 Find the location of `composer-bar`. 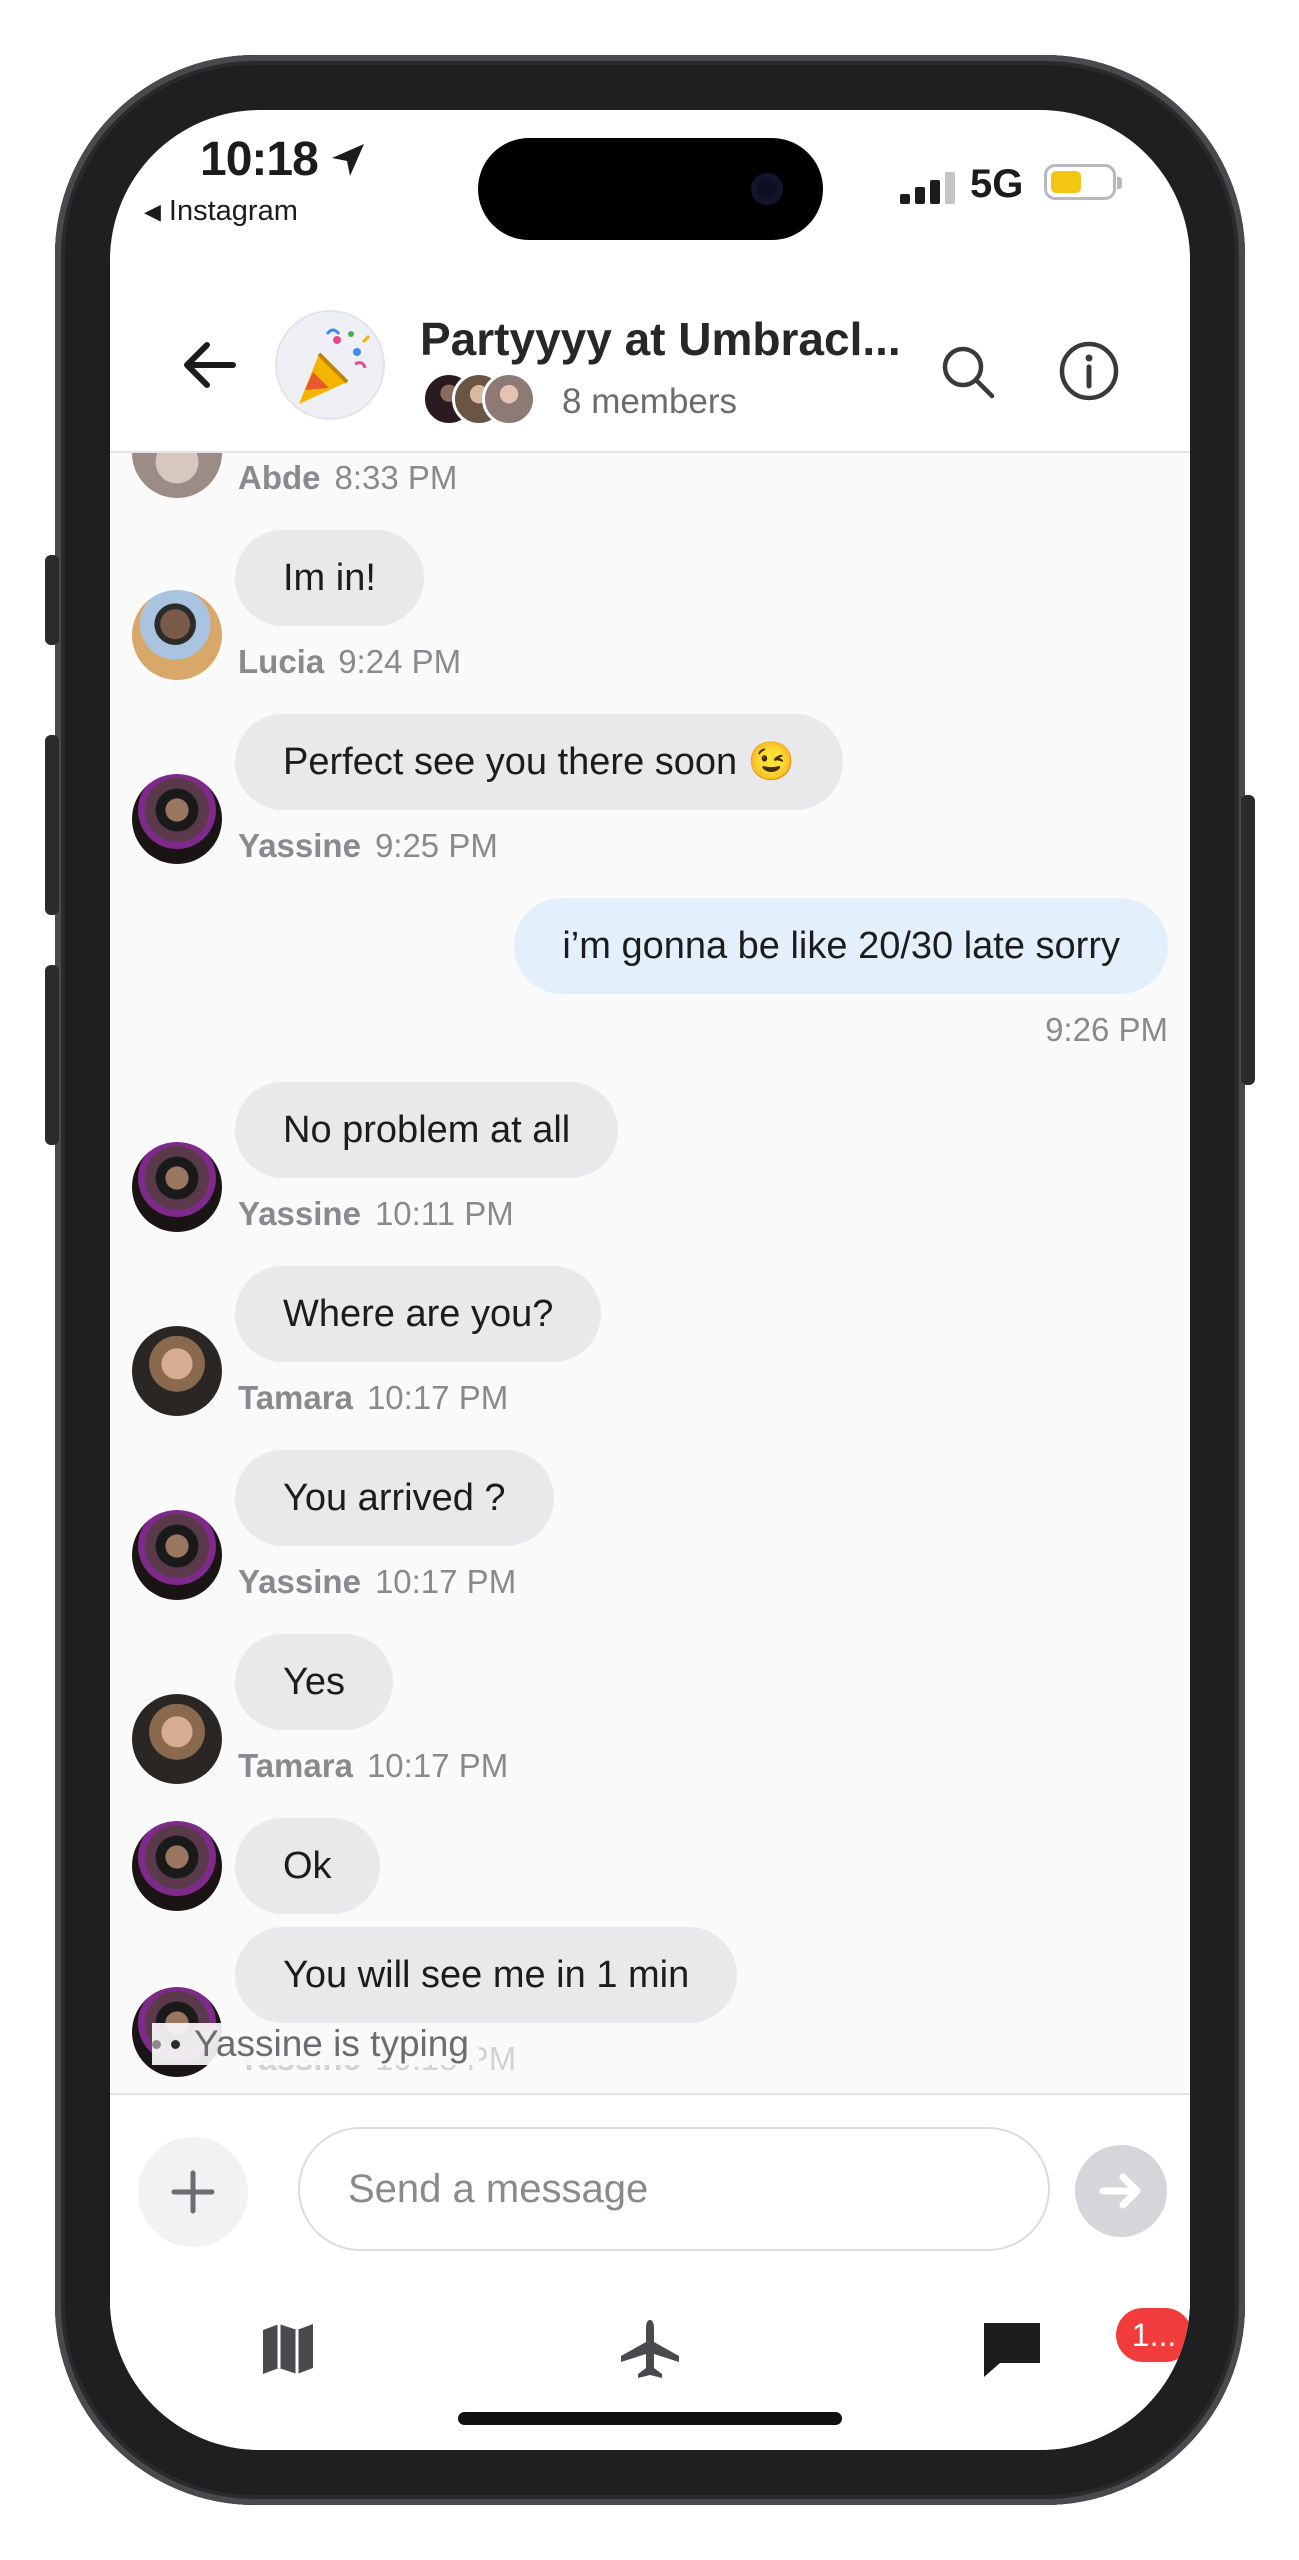

composer-bar is located at coordinates (650, 2184).